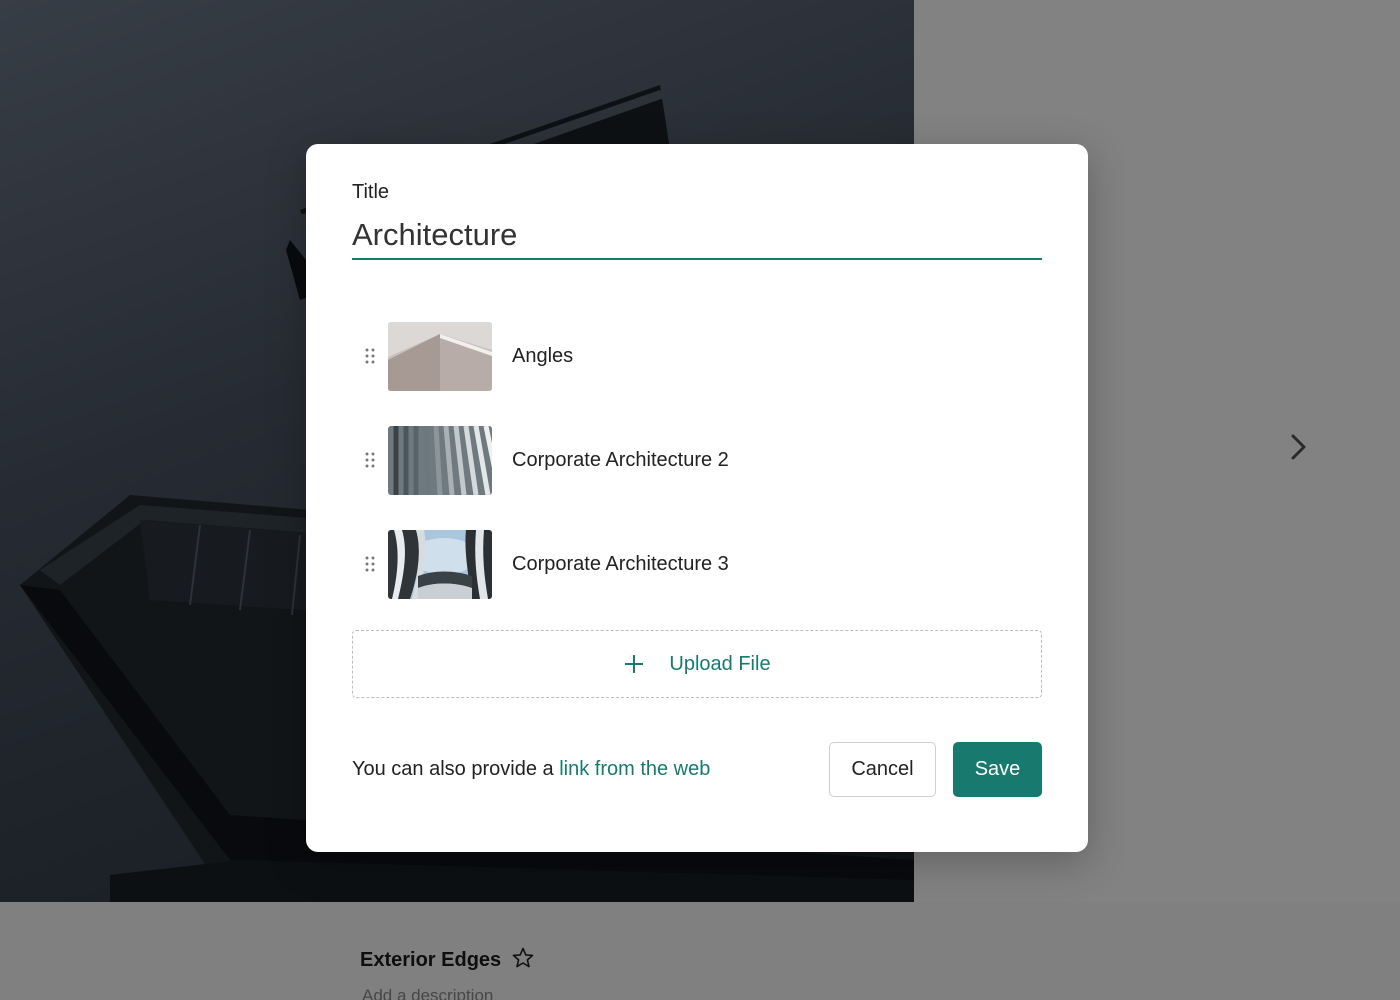 The image size is (1400, 1000). I want to click on link-from-web: link from the web, so click(634, 769).